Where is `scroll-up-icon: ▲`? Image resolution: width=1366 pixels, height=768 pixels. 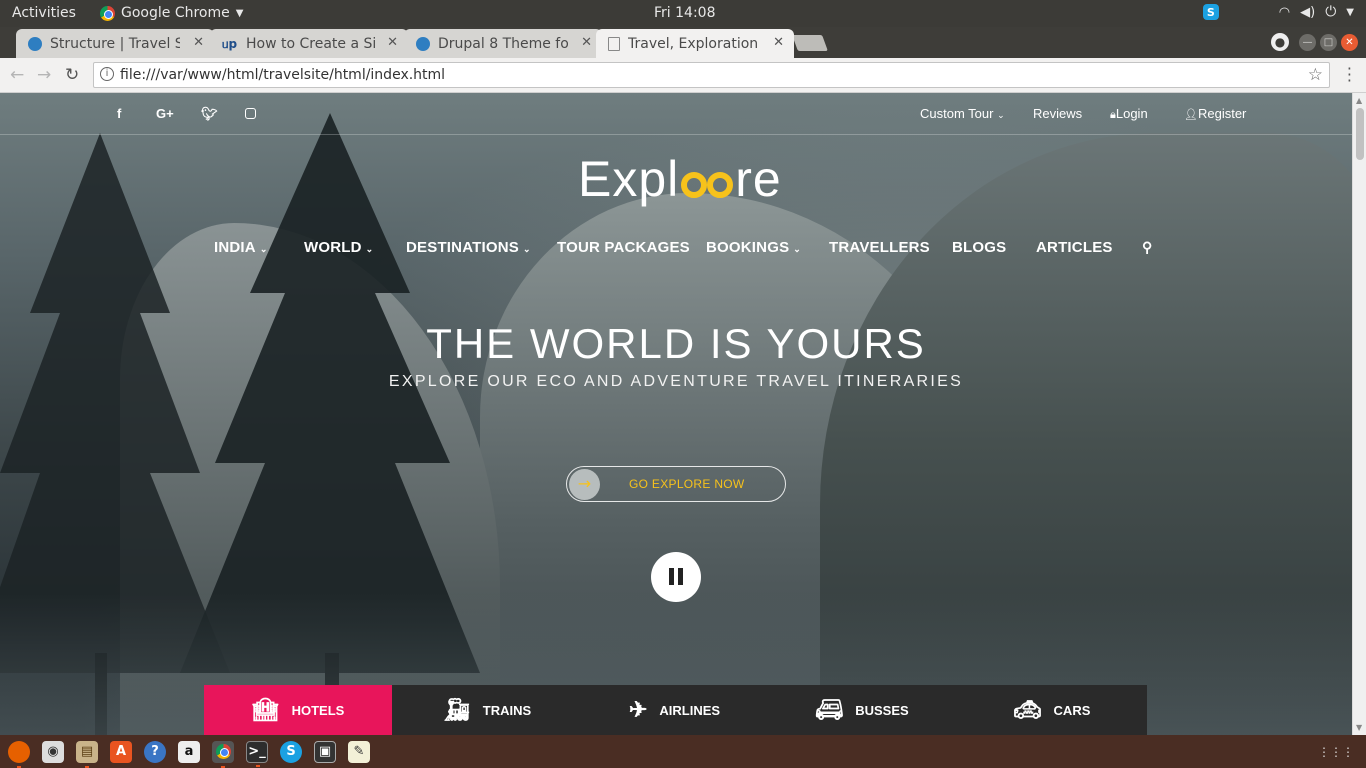
scroll-up-icon: ▲ is located at coordinates (1359, 100).